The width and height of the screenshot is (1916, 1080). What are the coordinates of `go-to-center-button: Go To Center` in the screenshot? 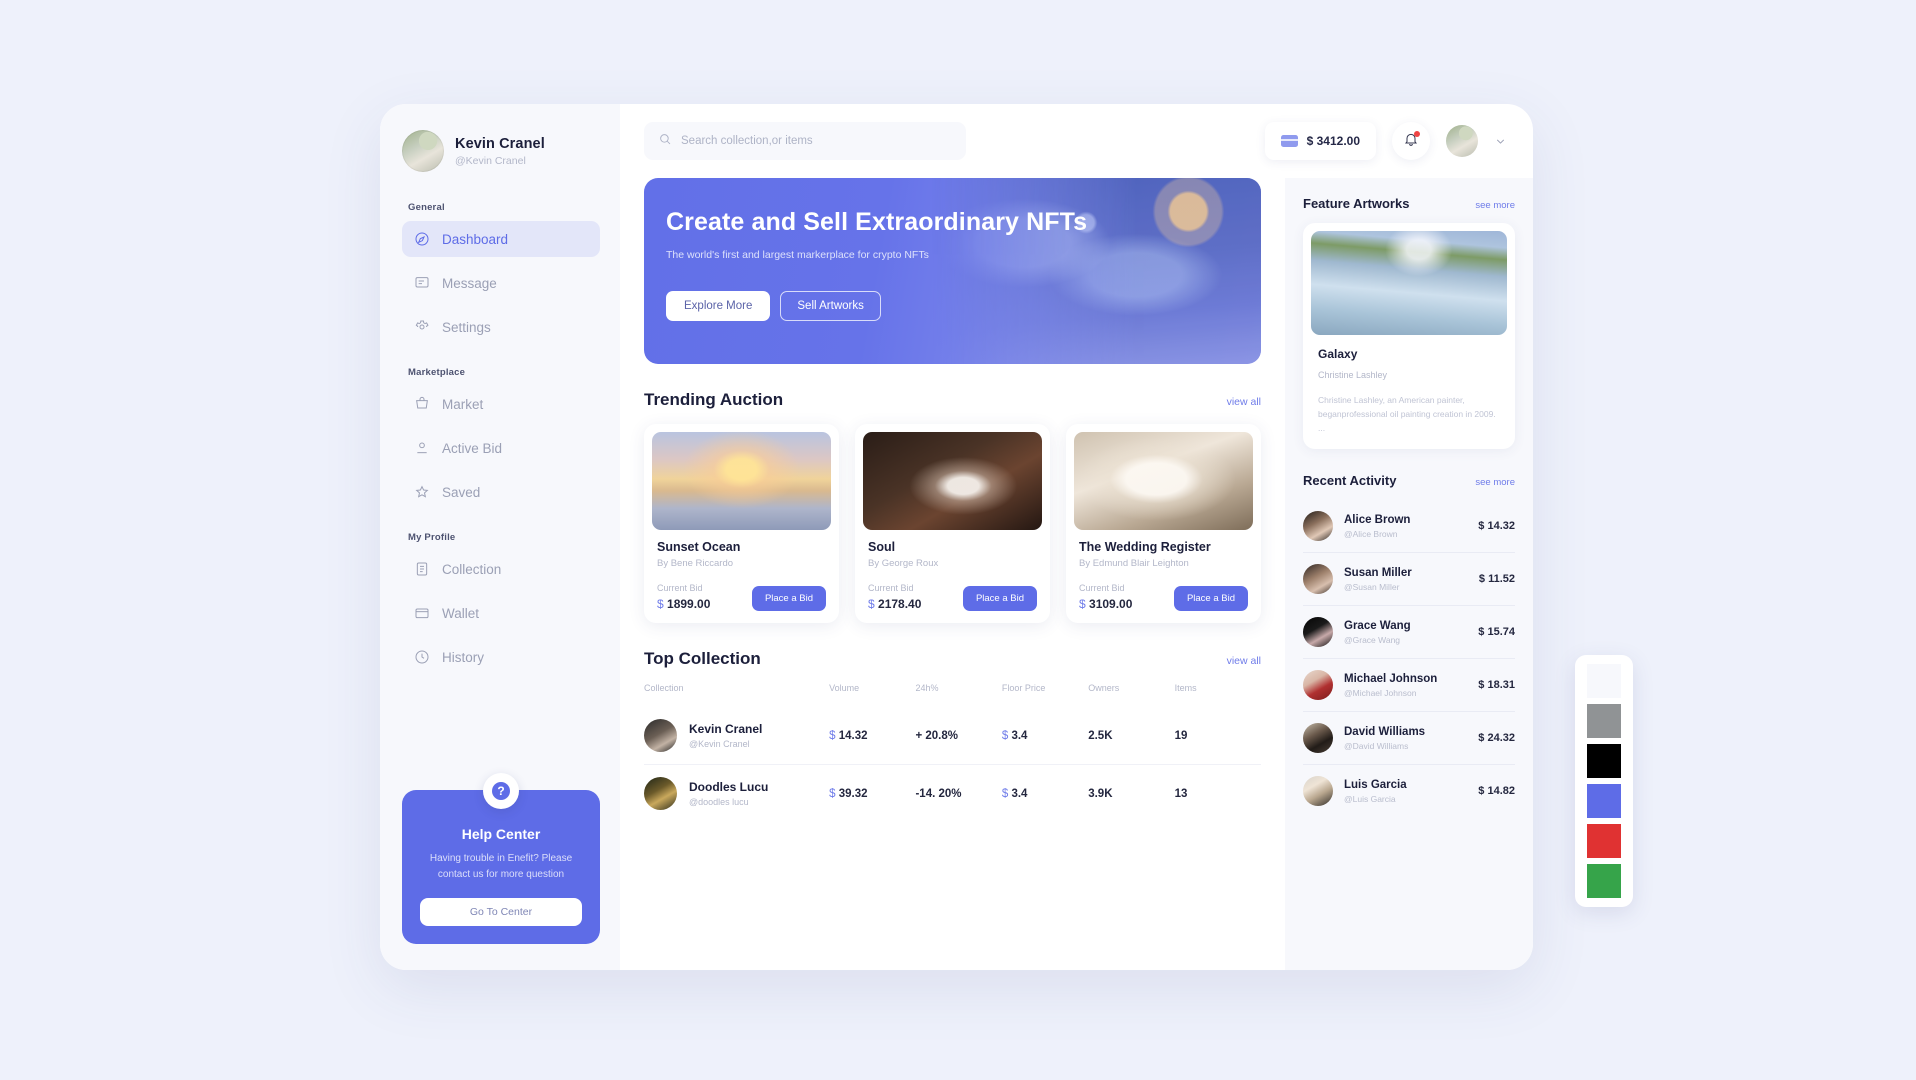 It's located at (501, 912).